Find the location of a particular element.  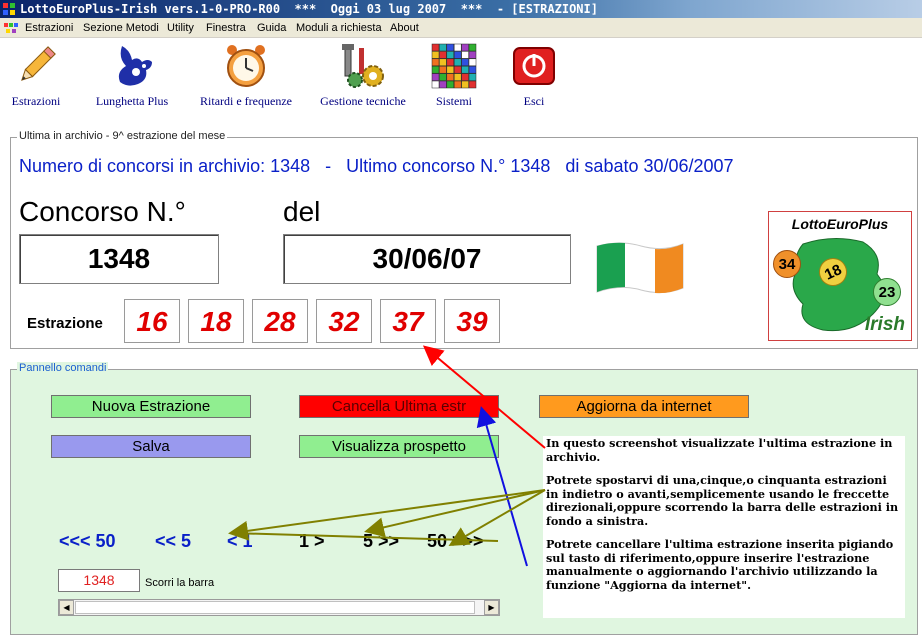

concorso-number-value: 1348 is located at coordinates (119, 258).